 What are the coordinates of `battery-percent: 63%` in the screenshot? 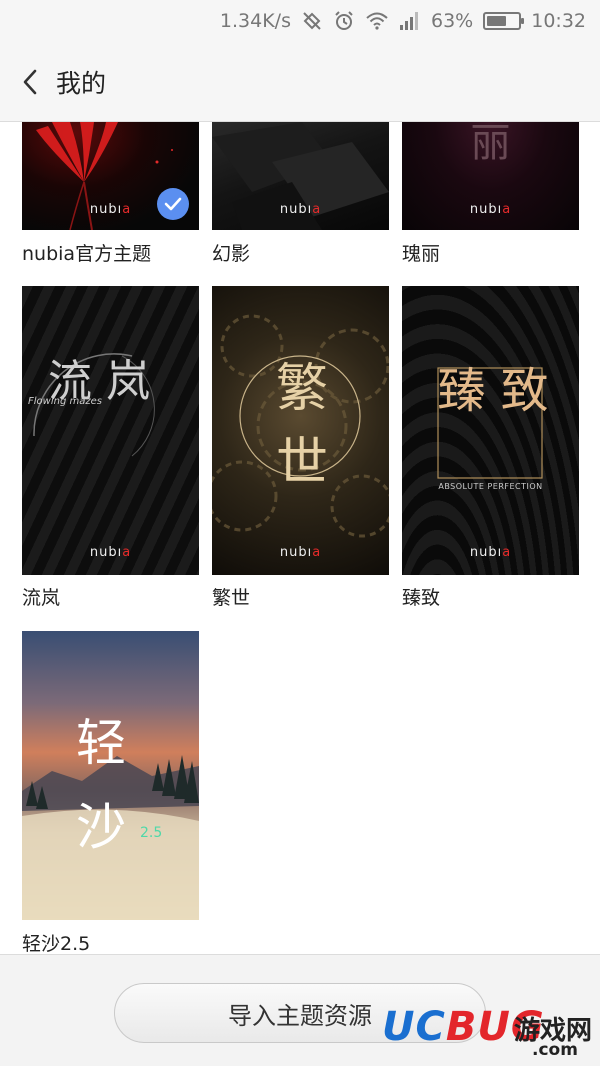 It's located at (452, 21).